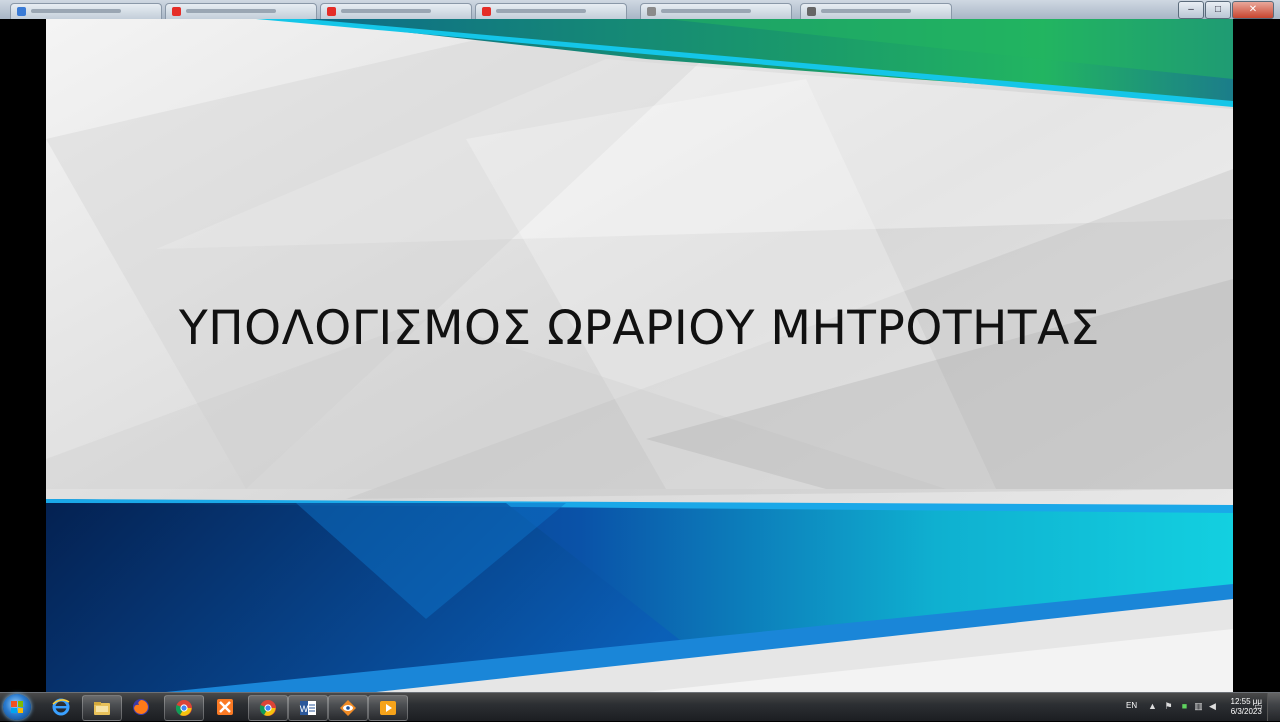  What do you see at coordinates (1168, 706) in the screenshot?
I see `action-center-flag-icon: ⚑` at bounding box center [1168, 706].